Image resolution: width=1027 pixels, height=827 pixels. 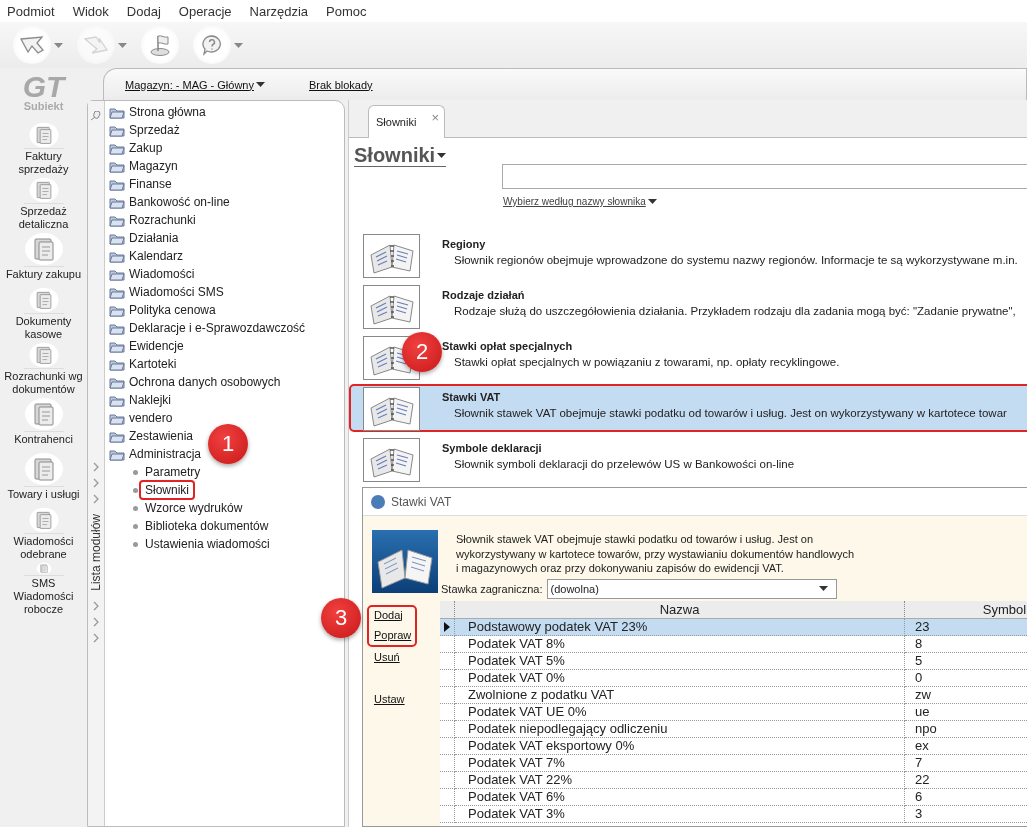 What do you see at coordinates (94, 11) in the screenshot?
I see `menu-item: Widok` at bounding box center [94, 11].